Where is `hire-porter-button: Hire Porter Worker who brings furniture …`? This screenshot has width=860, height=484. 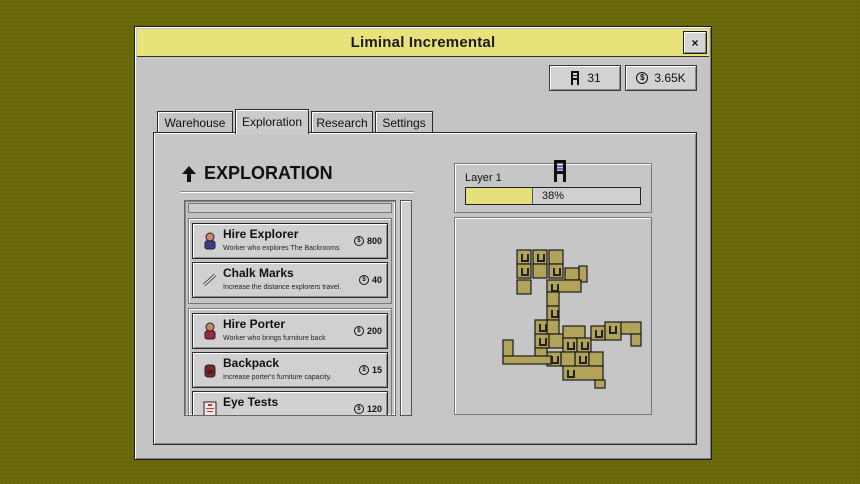 hire-porter-button: Hire Porter Worker who brings furniture … is located at coordinates (290, 331).